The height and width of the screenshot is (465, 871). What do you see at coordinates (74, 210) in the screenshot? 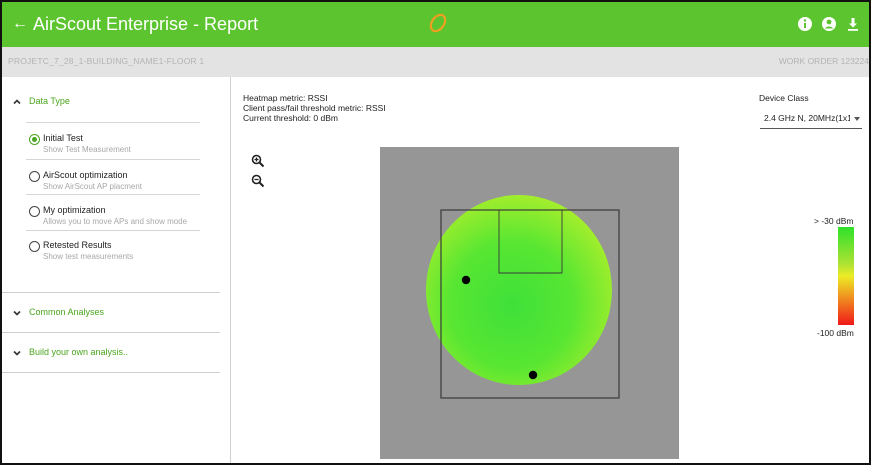
I see `option-title: My optimization` at bounding box center [74, 210].